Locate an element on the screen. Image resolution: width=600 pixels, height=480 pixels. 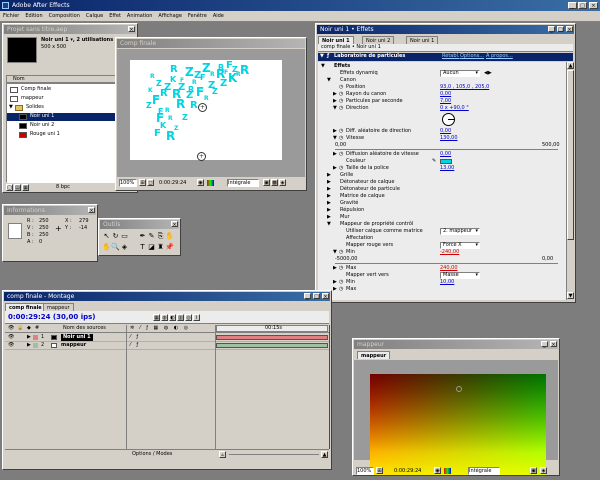
project-close-button: × is located at coordinates (131, 29).